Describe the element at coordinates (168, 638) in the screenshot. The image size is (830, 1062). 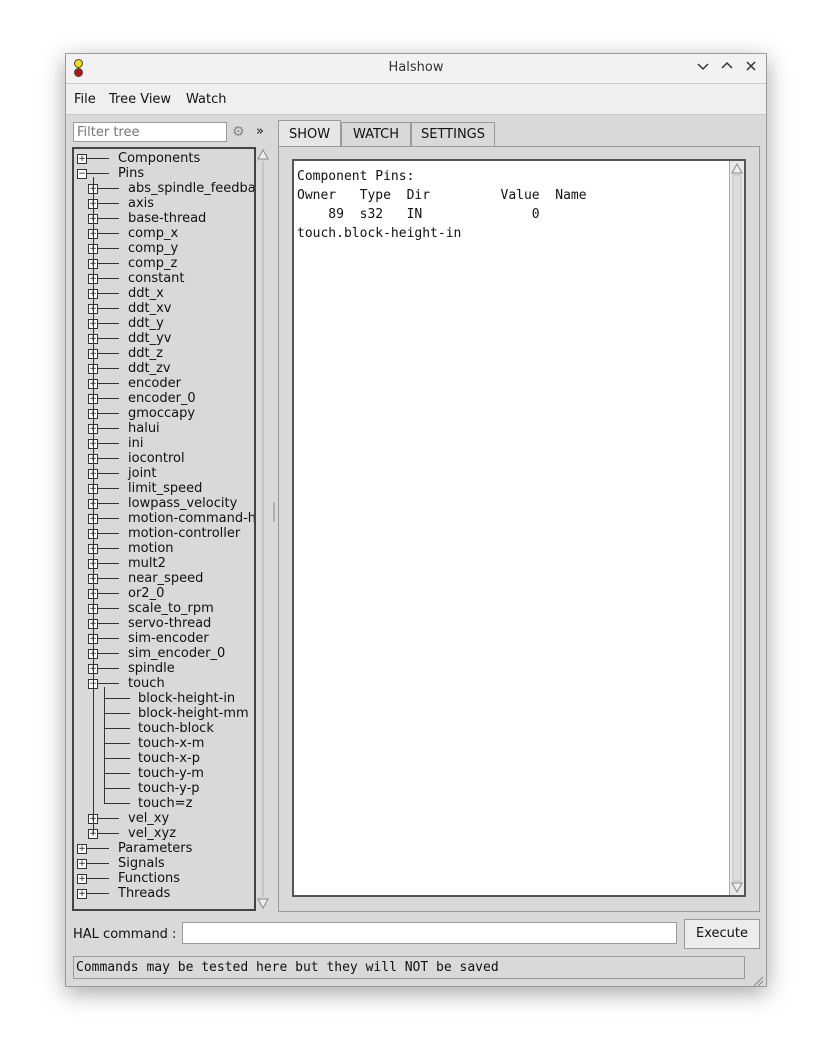
I see `tree-item-label: sim-encoder` at that location.